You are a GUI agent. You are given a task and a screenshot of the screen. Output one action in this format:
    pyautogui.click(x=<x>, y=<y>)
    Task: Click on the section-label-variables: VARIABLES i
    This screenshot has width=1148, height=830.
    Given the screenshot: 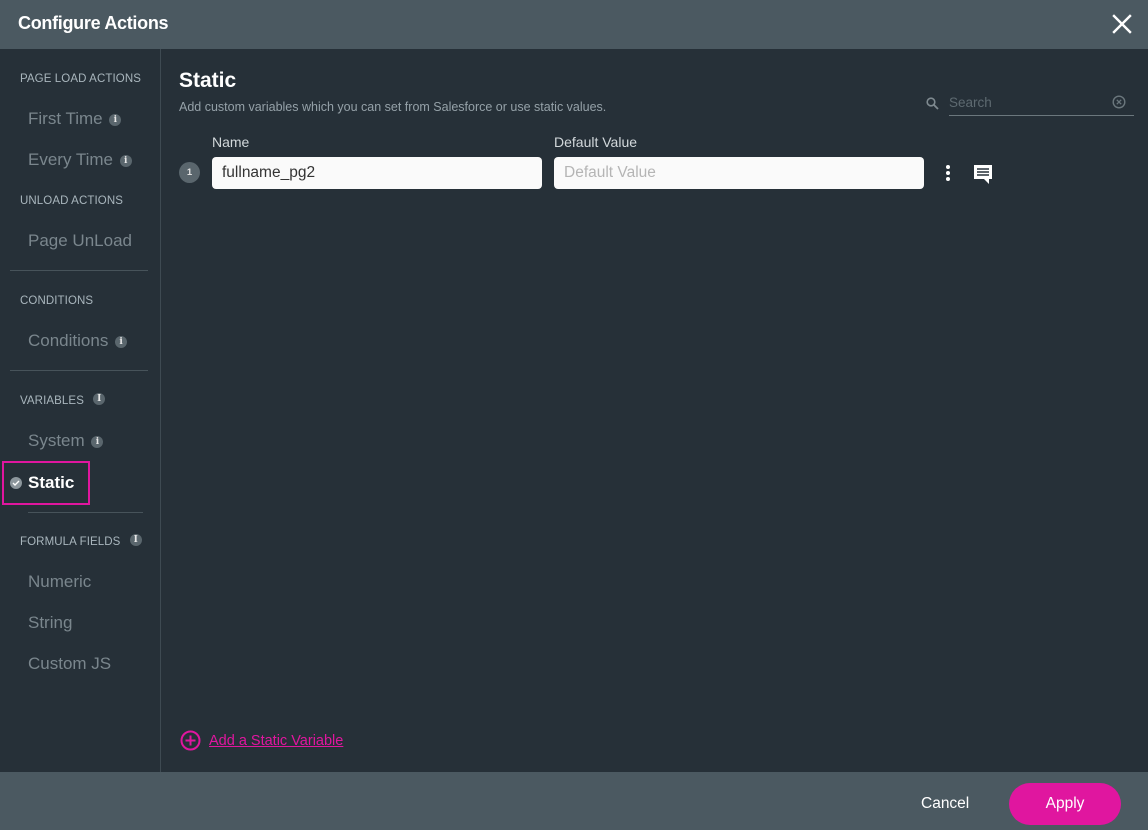 What is the action you would take?
    pyautogui.click(x=63, y=399)
    